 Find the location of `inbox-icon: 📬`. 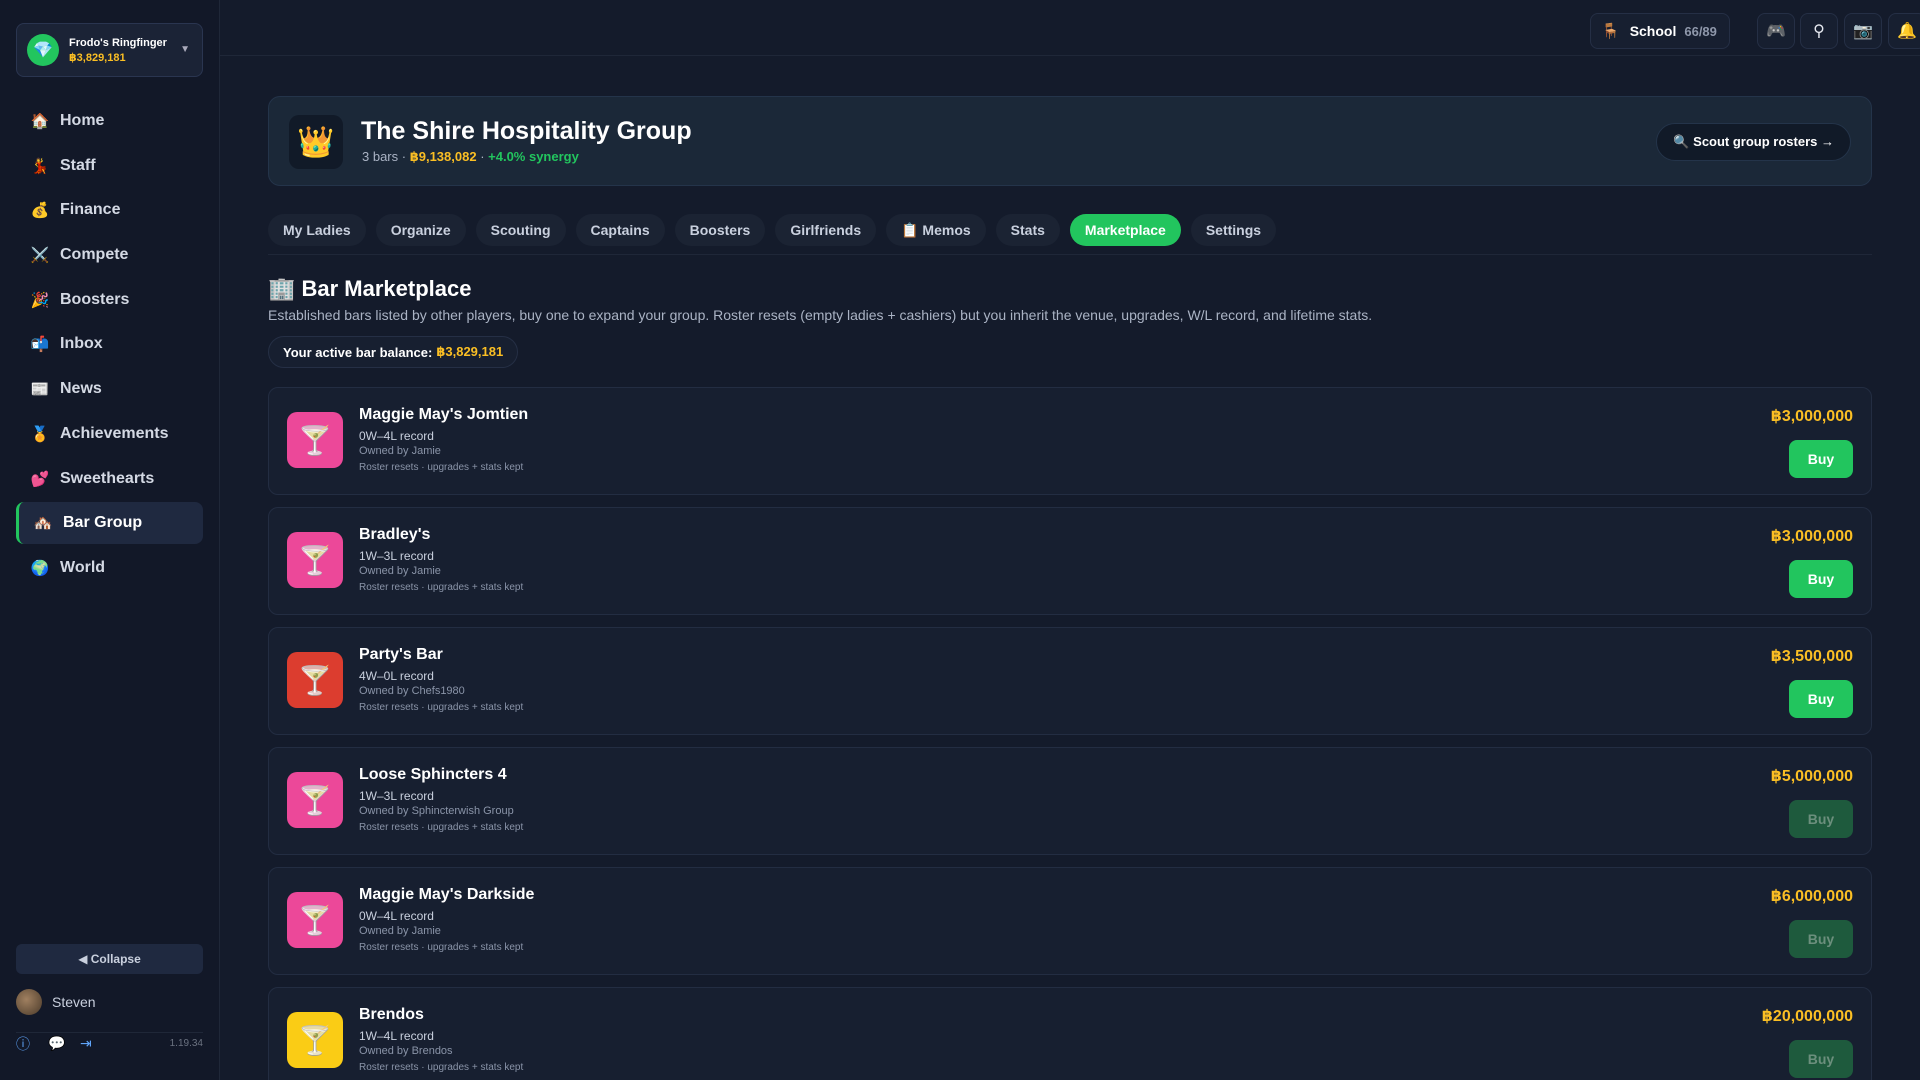

inbox-icon: 📬 is located at coordinates (40, 345).